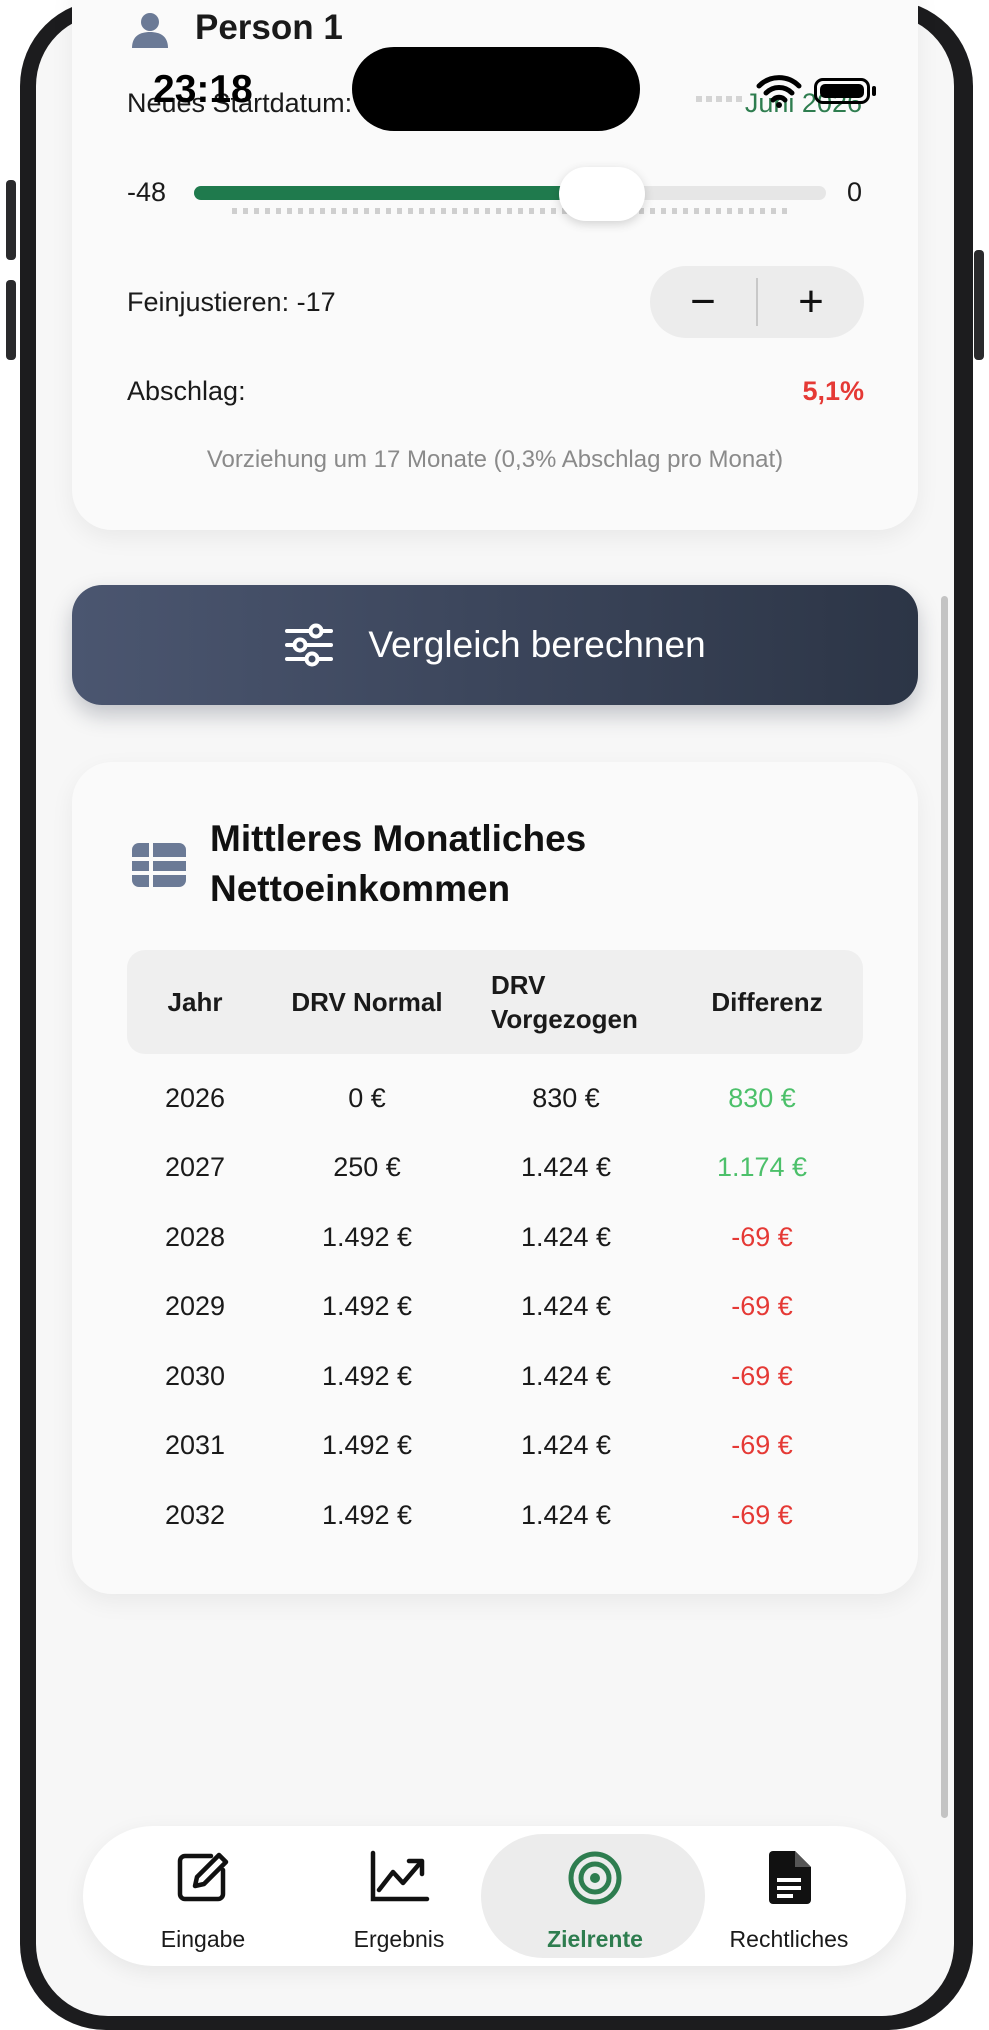  Describe the element at coordinates (944, 1207) in the screenshot. I see `scrollbar` at that location.